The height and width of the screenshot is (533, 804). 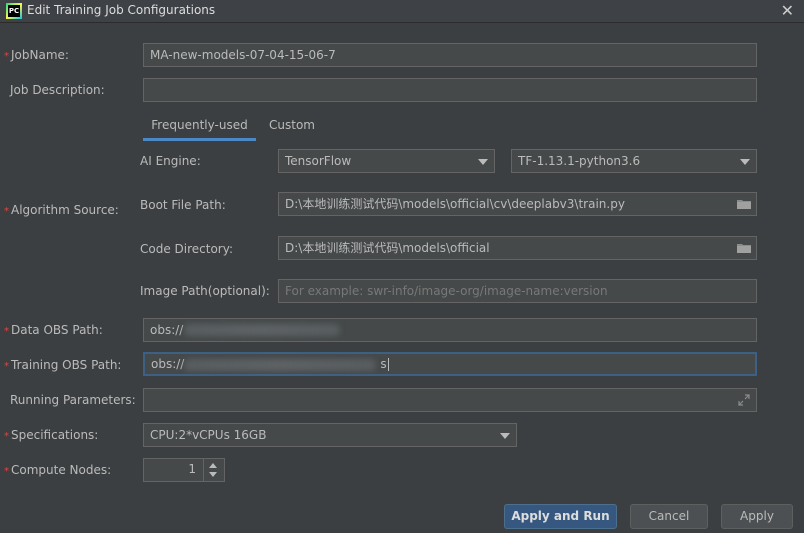 What do you see at coordinates (63, 365) in the screenshot?
I see `training-obs-path-label: * Training OBS Path:` at bounding box center [63, 365].